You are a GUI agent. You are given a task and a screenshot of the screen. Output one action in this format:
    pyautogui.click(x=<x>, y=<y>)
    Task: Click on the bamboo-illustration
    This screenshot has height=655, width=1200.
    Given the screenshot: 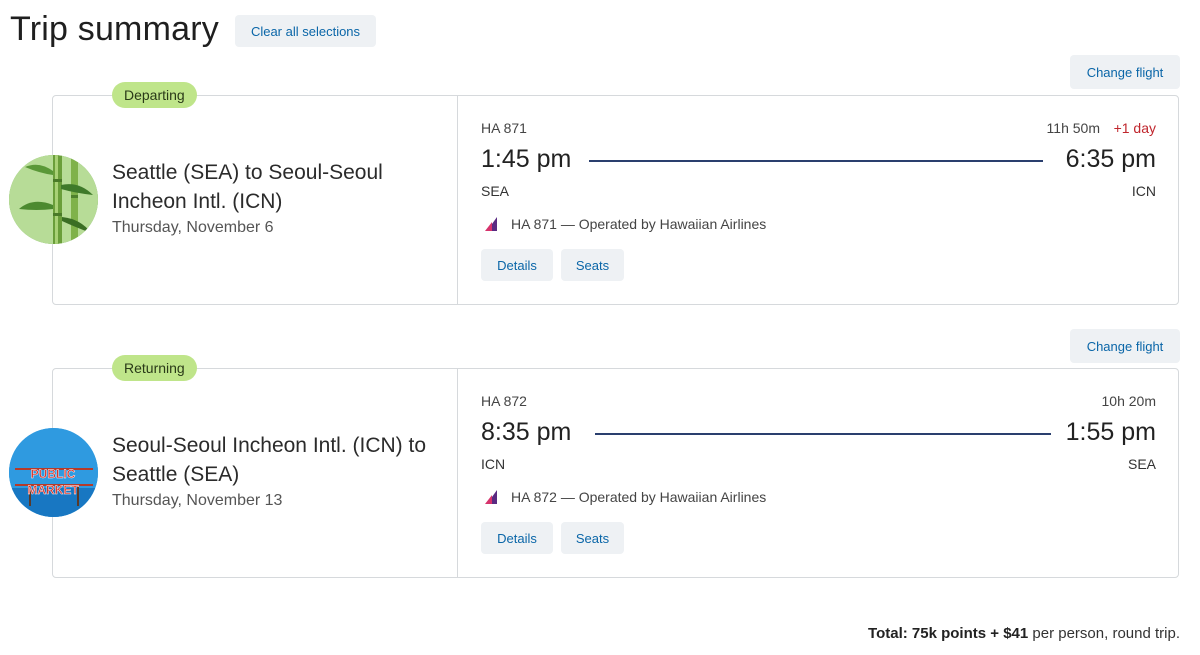 What is the action you would take?
    pyautogui.click(x=53, y=199)
    